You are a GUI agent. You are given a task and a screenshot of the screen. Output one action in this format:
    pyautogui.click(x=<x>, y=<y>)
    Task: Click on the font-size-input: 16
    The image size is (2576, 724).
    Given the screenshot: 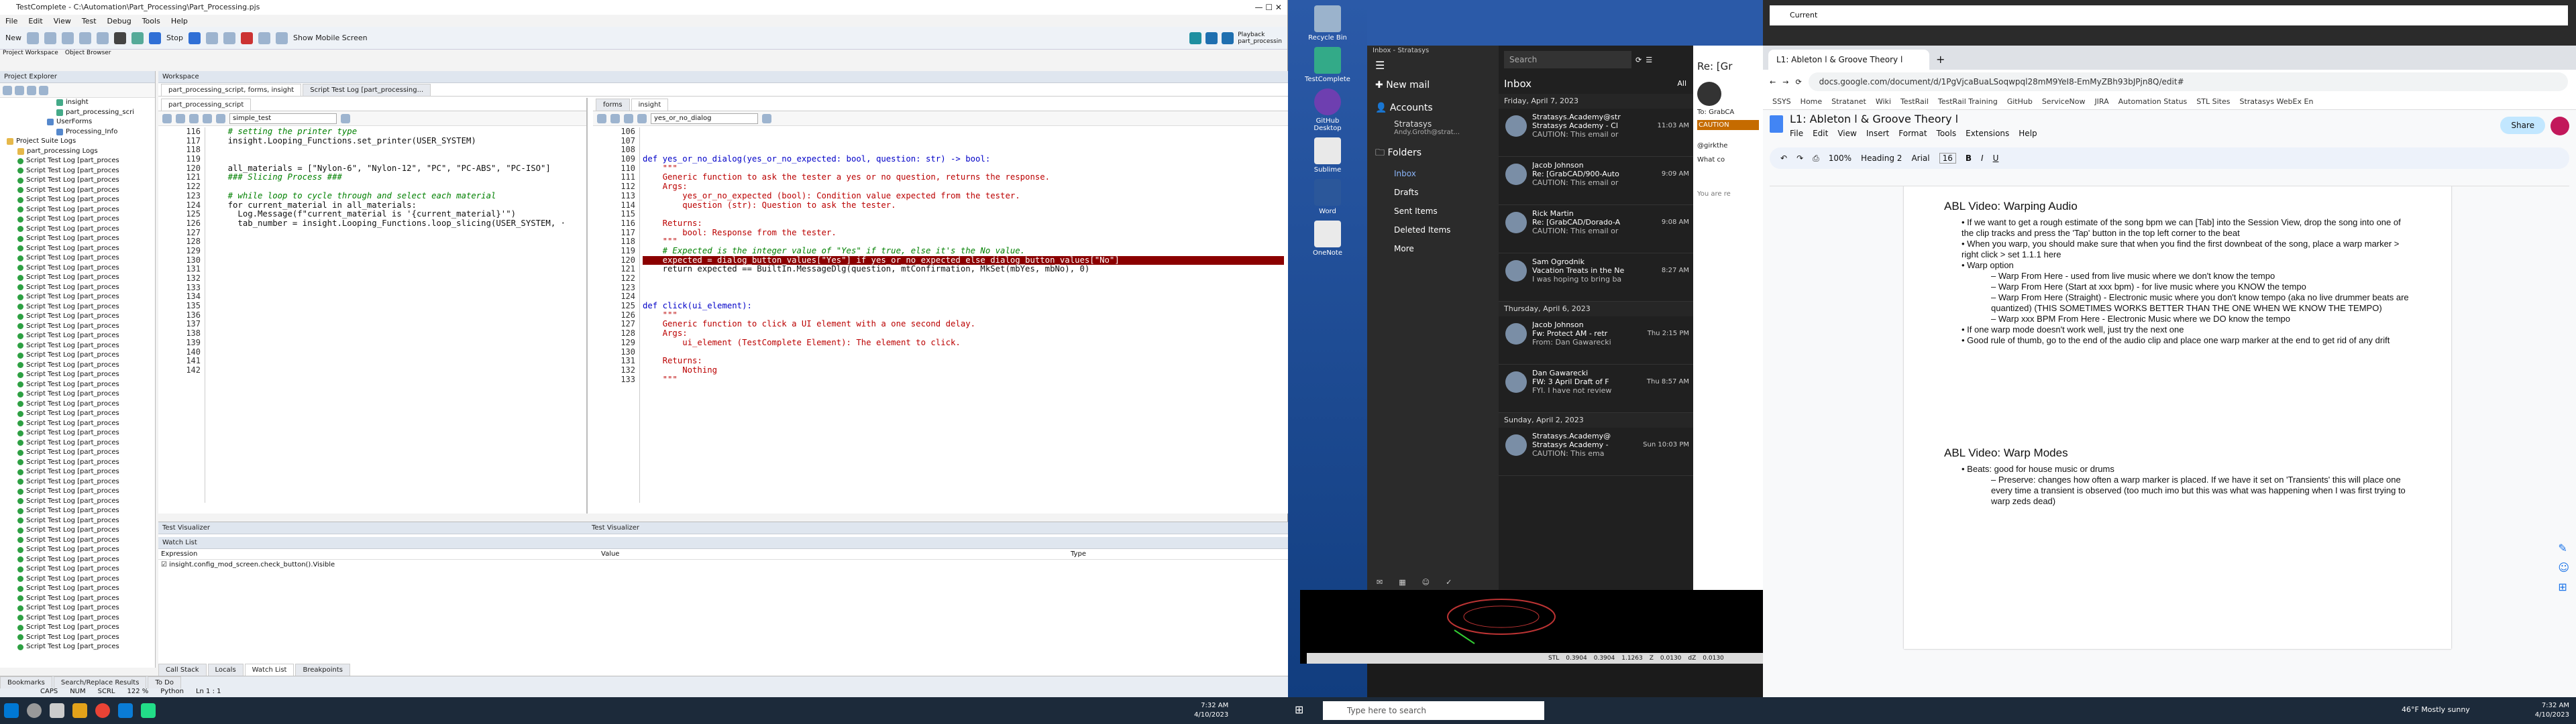 What is the action you would take?
    pyautogui.click(x=1947, y=158)
    